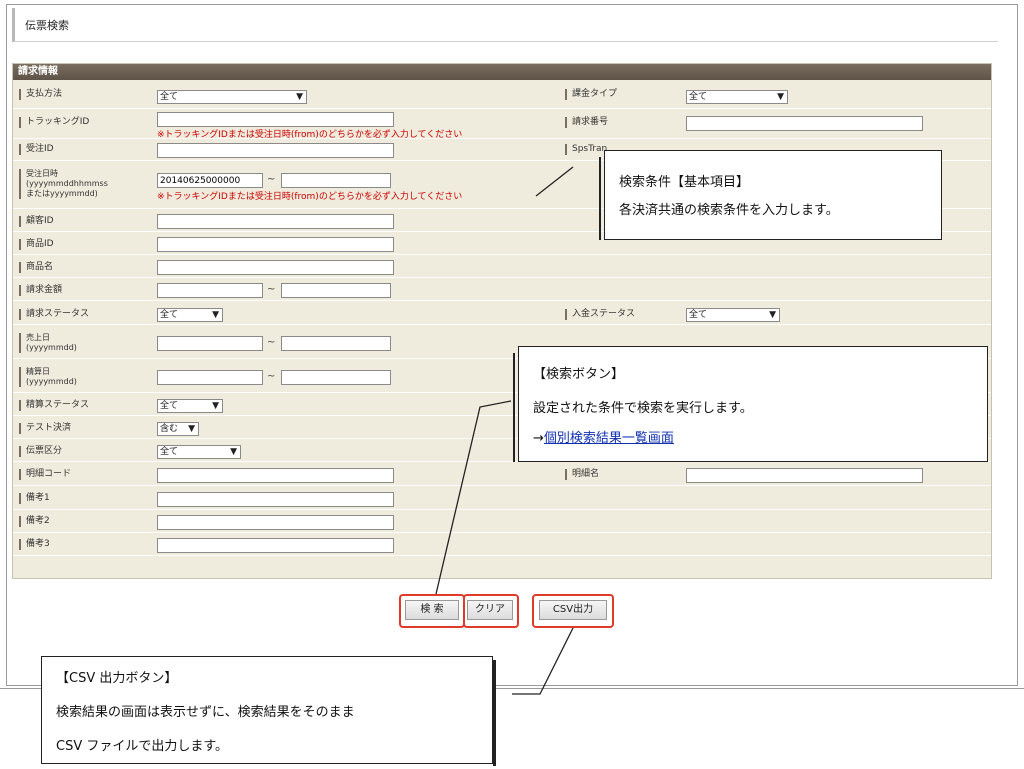 The height and width of the screenshot is (769, 1024). What do you see at coordinates (494, 713) in the screenshot?
I see `callout-csv-shadow` at bounding box center [494, 713].